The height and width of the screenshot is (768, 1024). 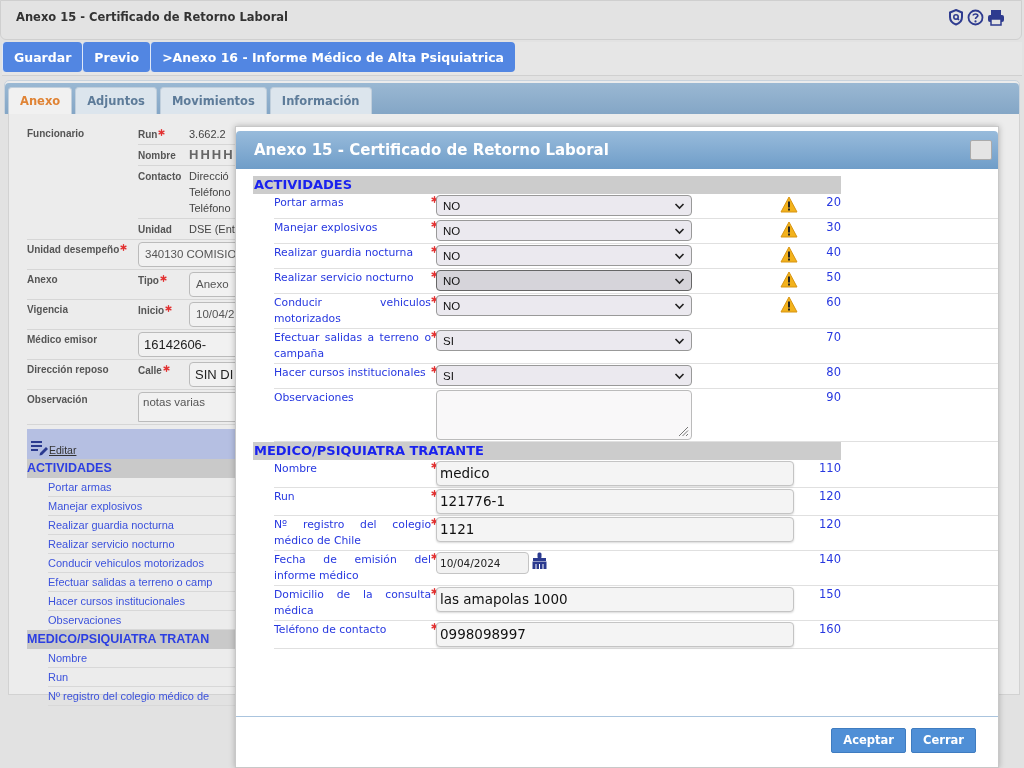 What do you see at coordinates (833, 398) in the screenshot?
I see `field-number: 90` at bounding box center [833, 398].